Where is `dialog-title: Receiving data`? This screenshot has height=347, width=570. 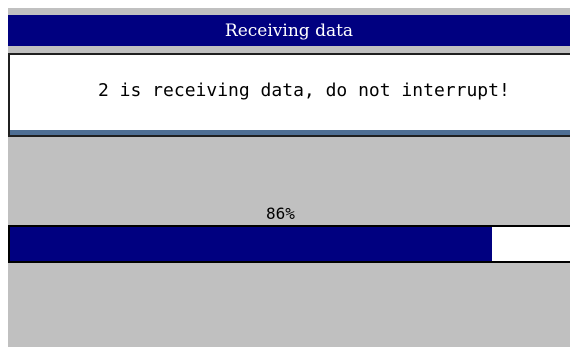 dialog-title: Receiving data is located at coordinates (289, 30).